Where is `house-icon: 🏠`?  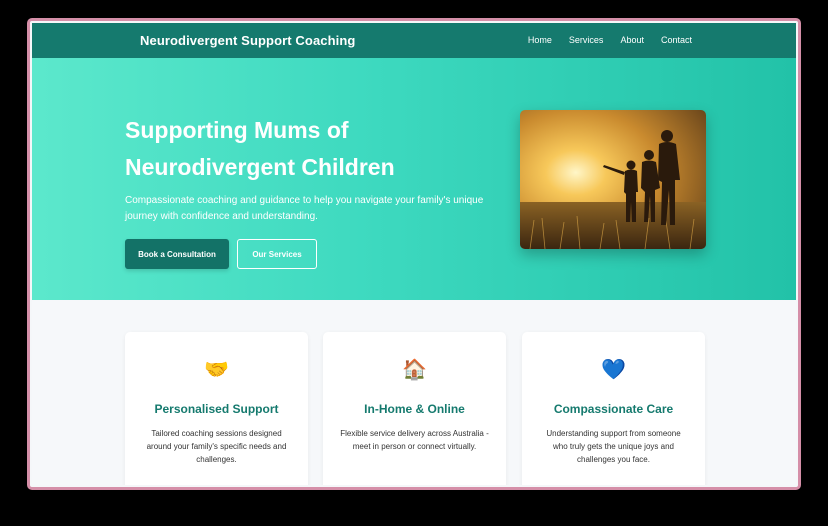 house-icon: 🏠 is located at coordinates (414, 369).